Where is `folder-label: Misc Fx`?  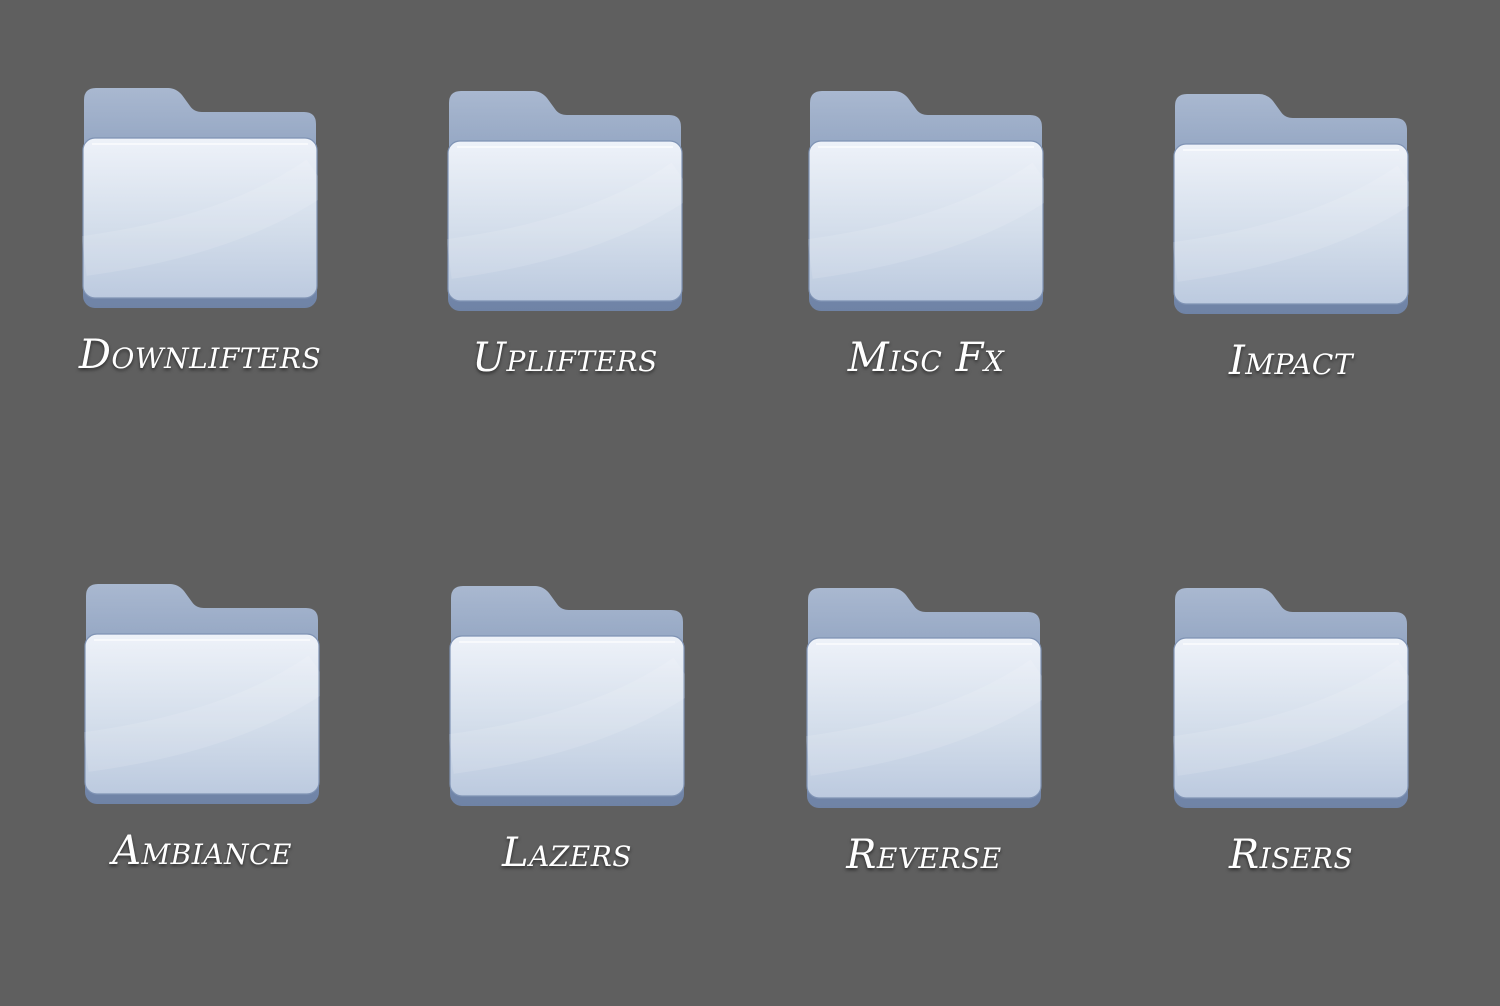 folder-label: Misc Fx is located at coordinates (926, 358).